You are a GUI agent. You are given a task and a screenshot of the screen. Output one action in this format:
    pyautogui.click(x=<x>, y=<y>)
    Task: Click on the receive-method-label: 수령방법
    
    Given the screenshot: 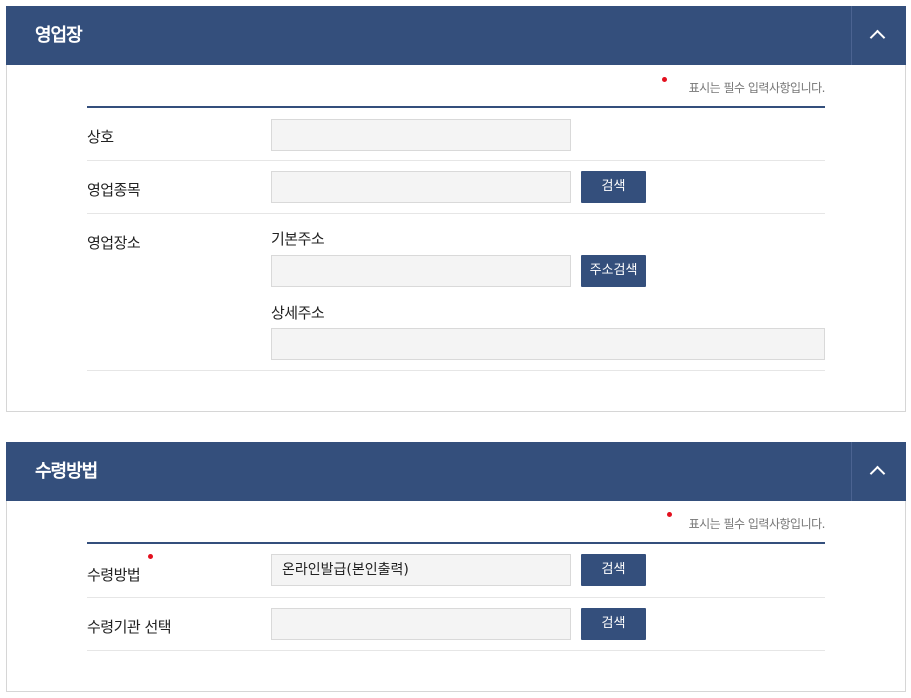 What is the action you would take?
    pyautogui.click(x=114, y=575)
    